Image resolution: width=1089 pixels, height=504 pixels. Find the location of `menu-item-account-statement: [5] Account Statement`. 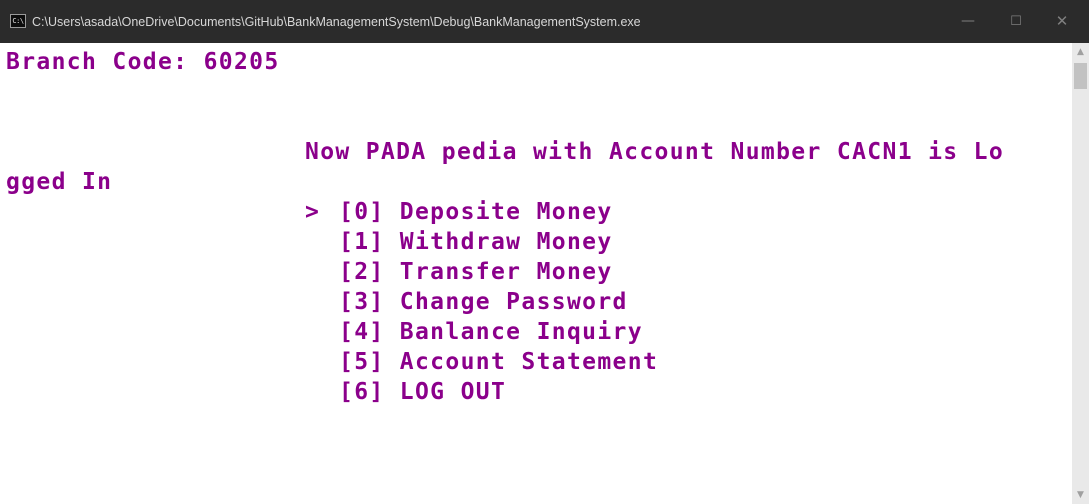

menu-item-account-statement: [5] Account Statement is located at coordinates (498, 362).